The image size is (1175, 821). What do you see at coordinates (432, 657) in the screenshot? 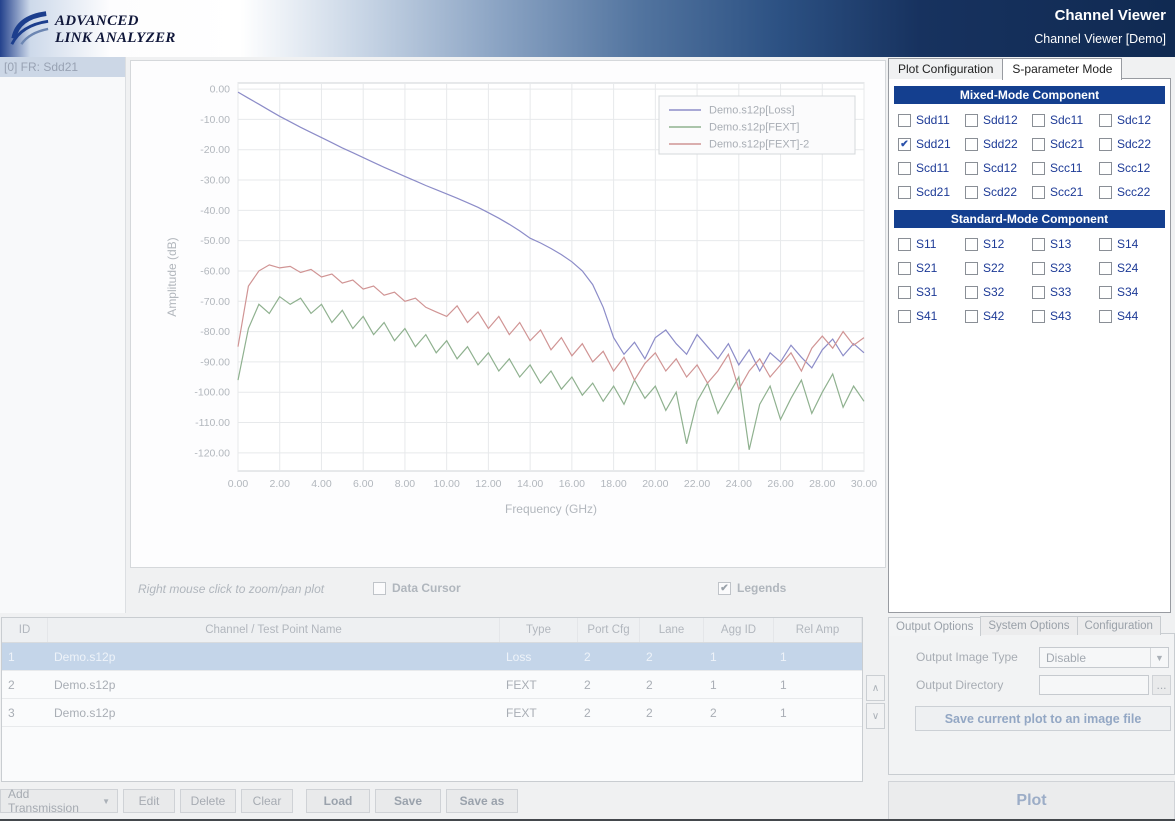
I see `table-row: 1 Demo.s12p Loss 2 2 1 1` at bounding box center [432, 657].